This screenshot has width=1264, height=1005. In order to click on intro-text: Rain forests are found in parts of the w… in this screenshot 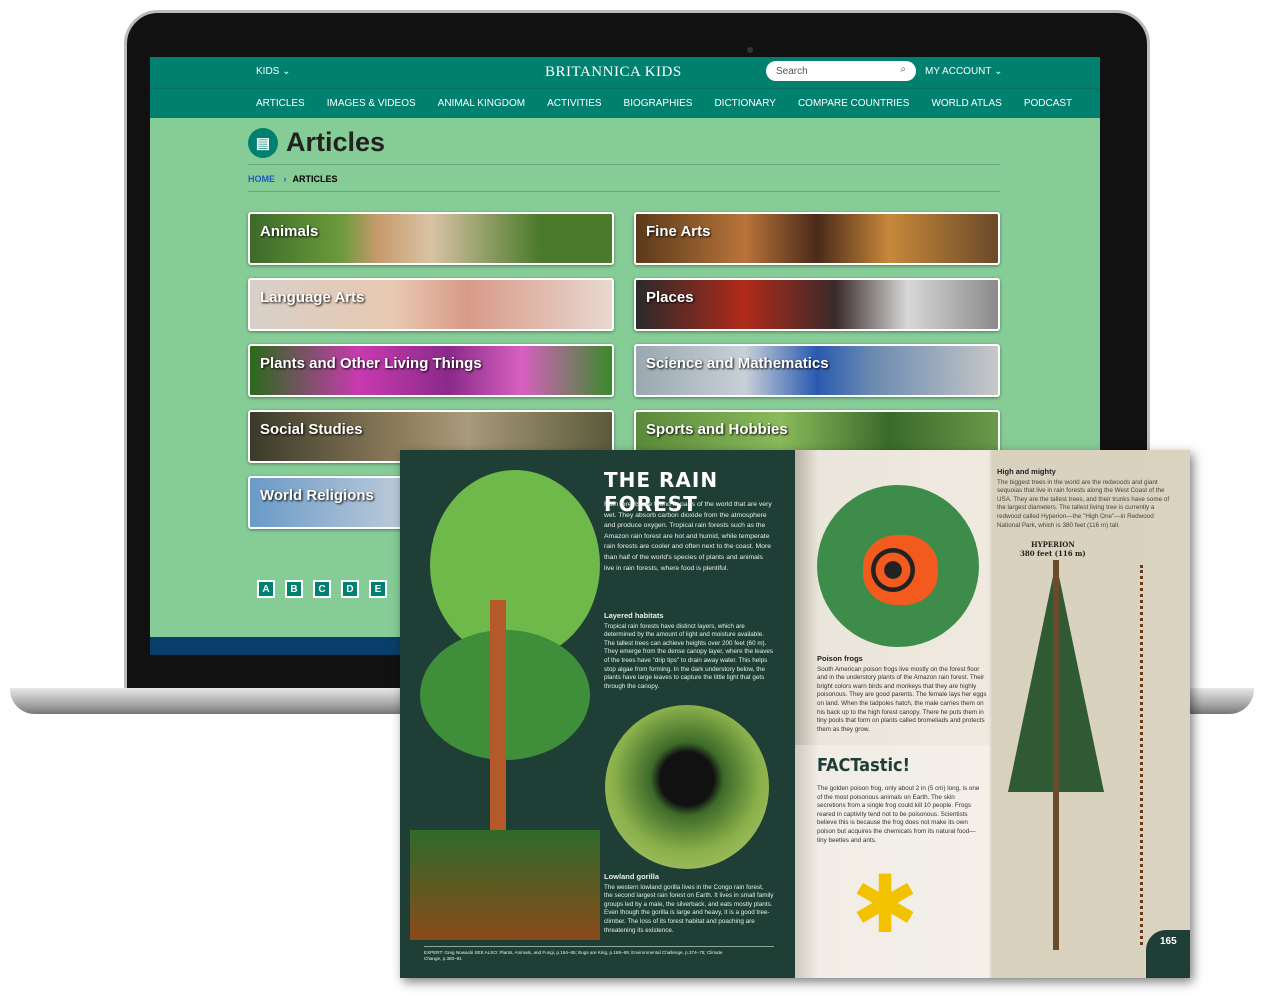, I will do `click(688, 536)`.